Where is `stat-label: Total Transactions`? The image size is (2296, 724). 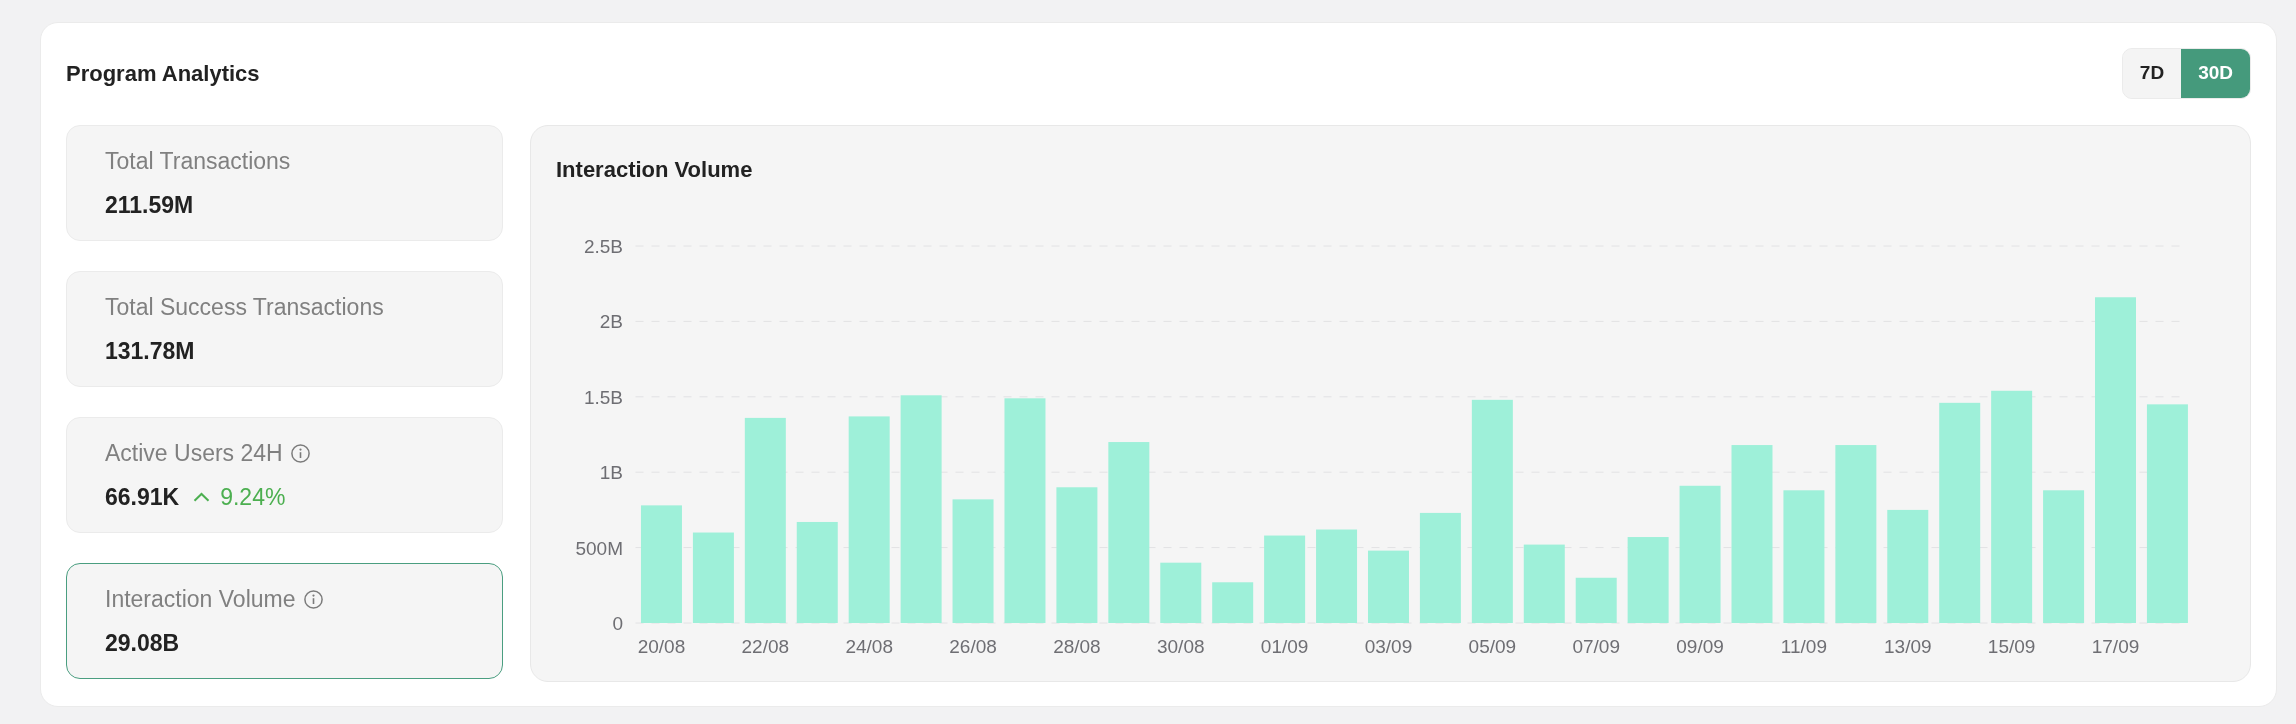 stat-label: Total Transactions is located at coordinates (198, 161).